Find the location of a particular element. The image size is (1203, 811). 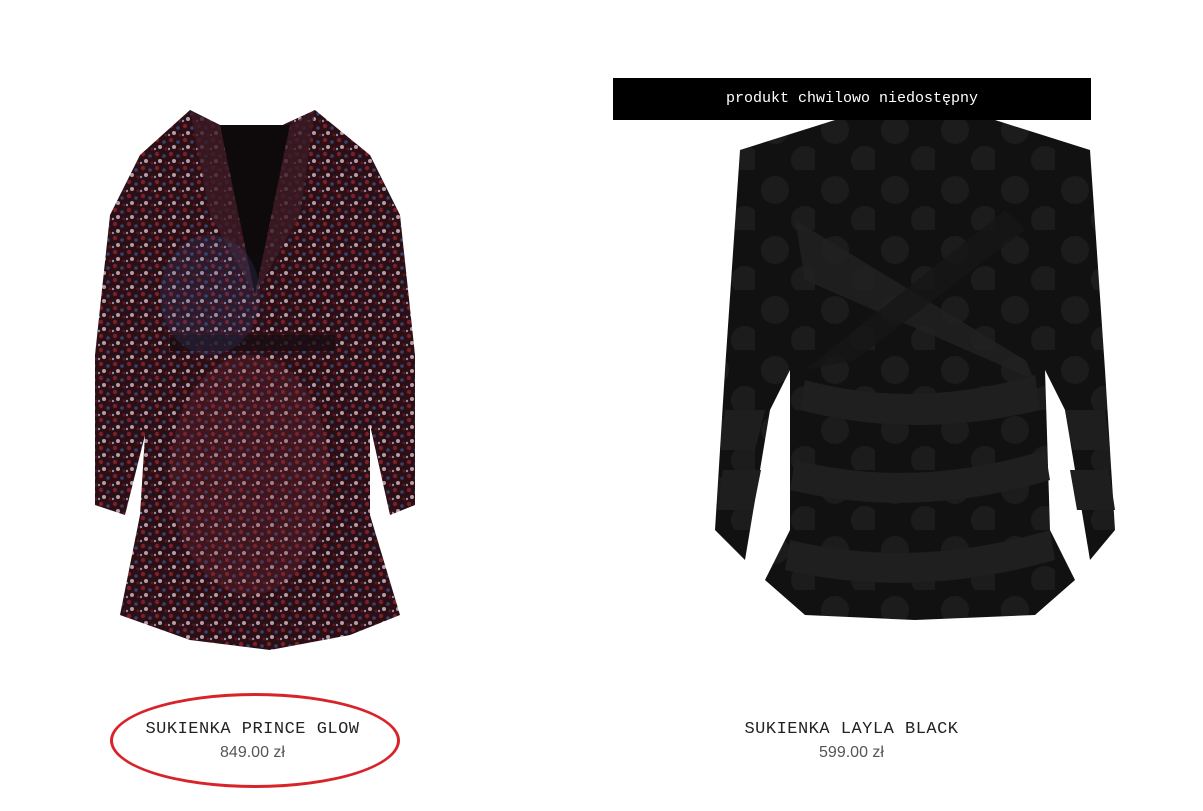

unavailable-badge: produkt chwilowo niedostępny is located at coordinates (852, 99).